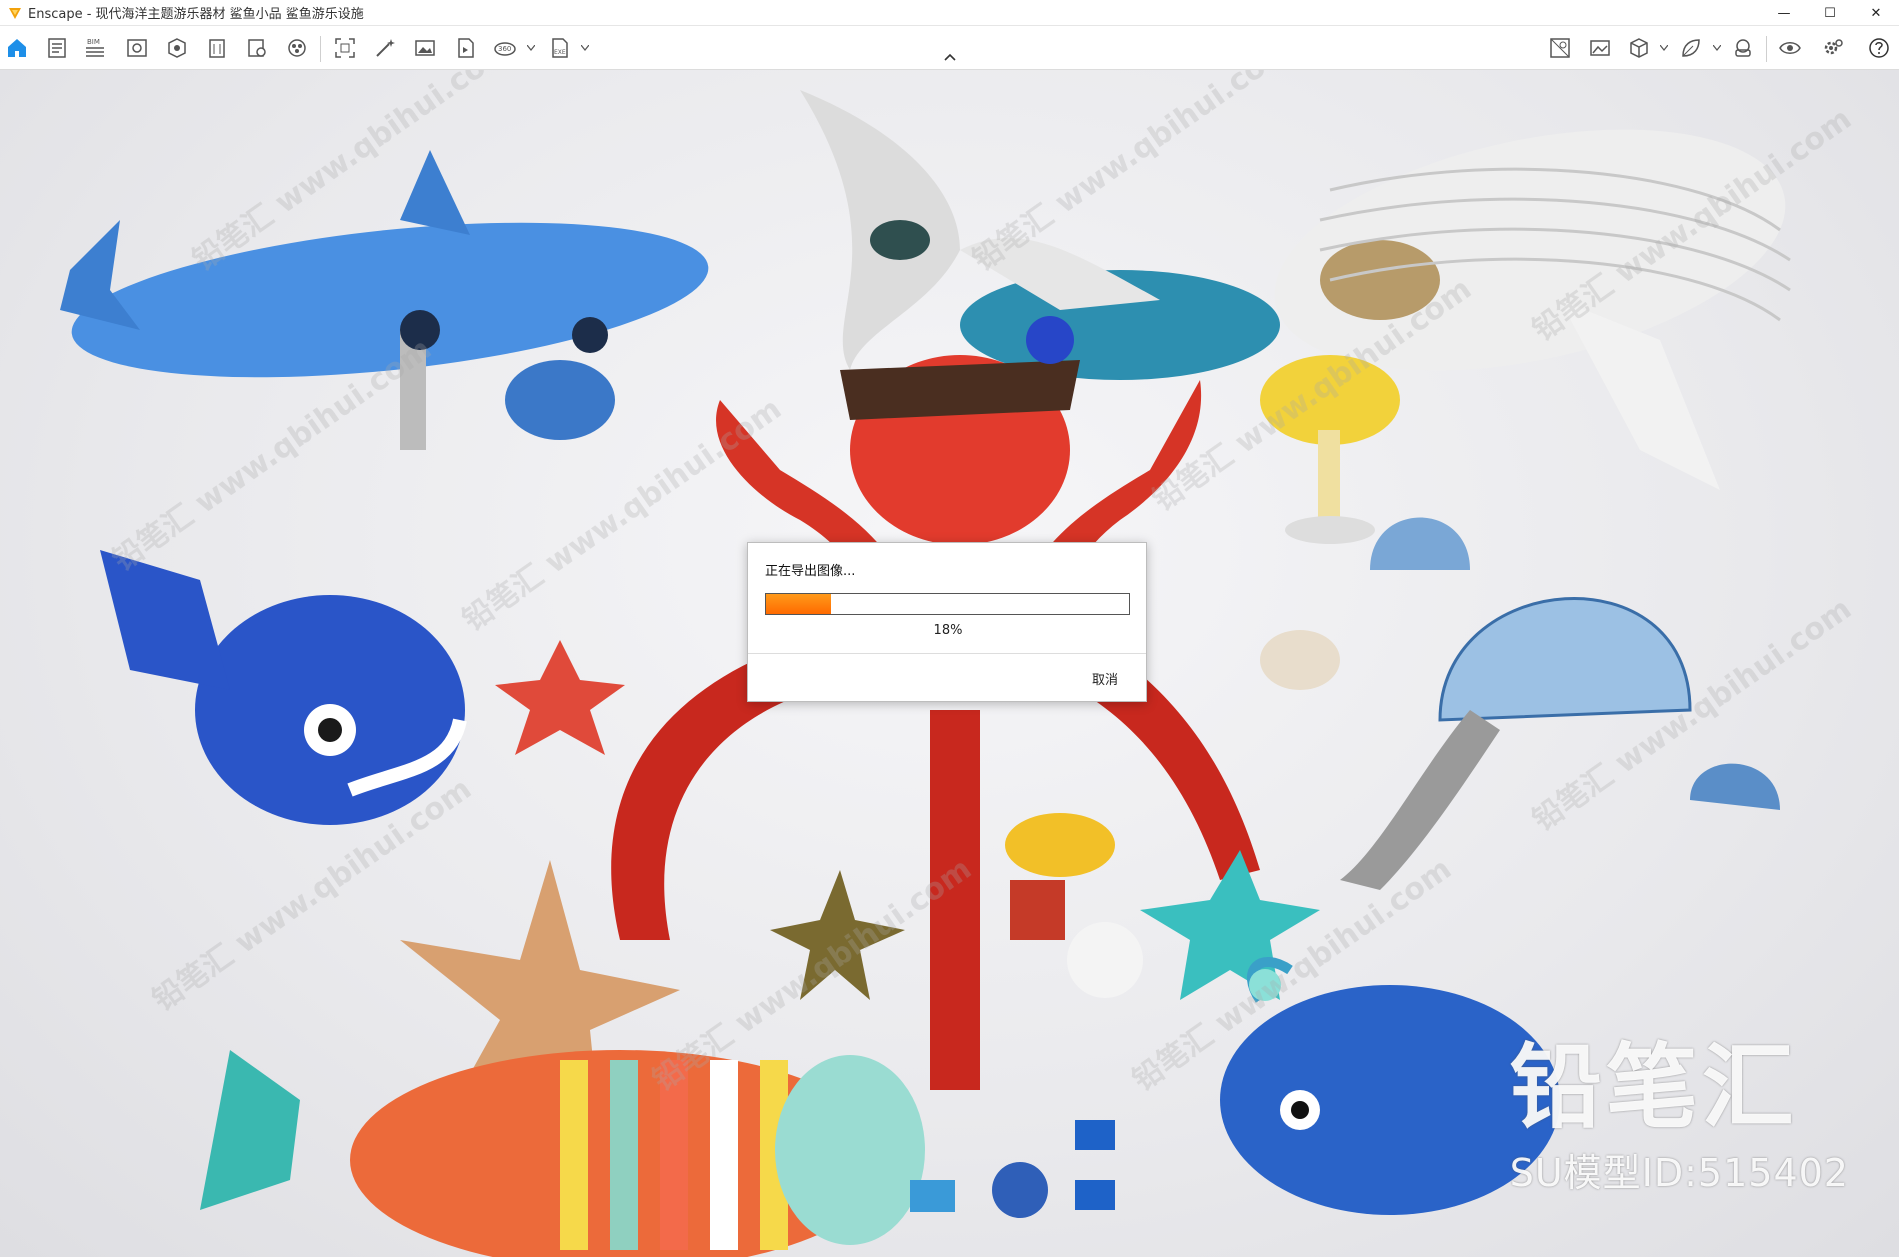  Describe the element at coordinates (947, 653) in the screenshot. I see `dialog-divider` at that location.